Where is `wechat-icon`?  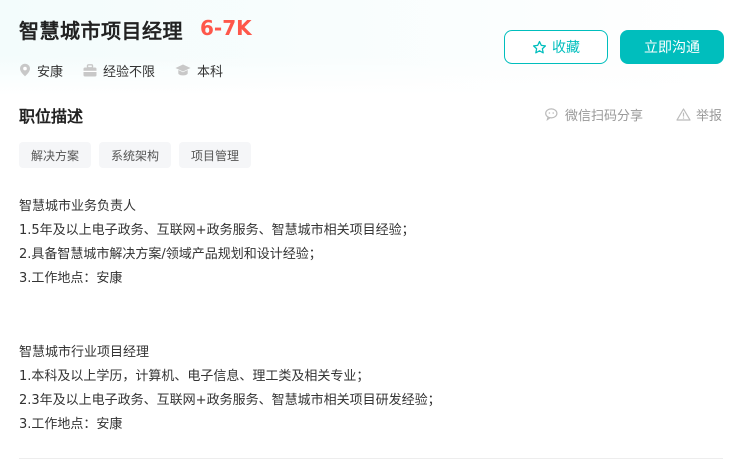 wechat-icon is located at coordinates (551, 114).